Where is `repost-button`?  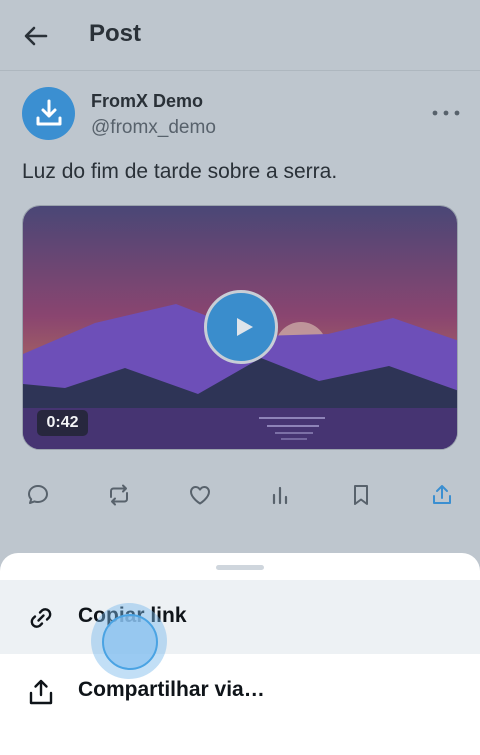
repost-button is located at coordinates (119, 495).